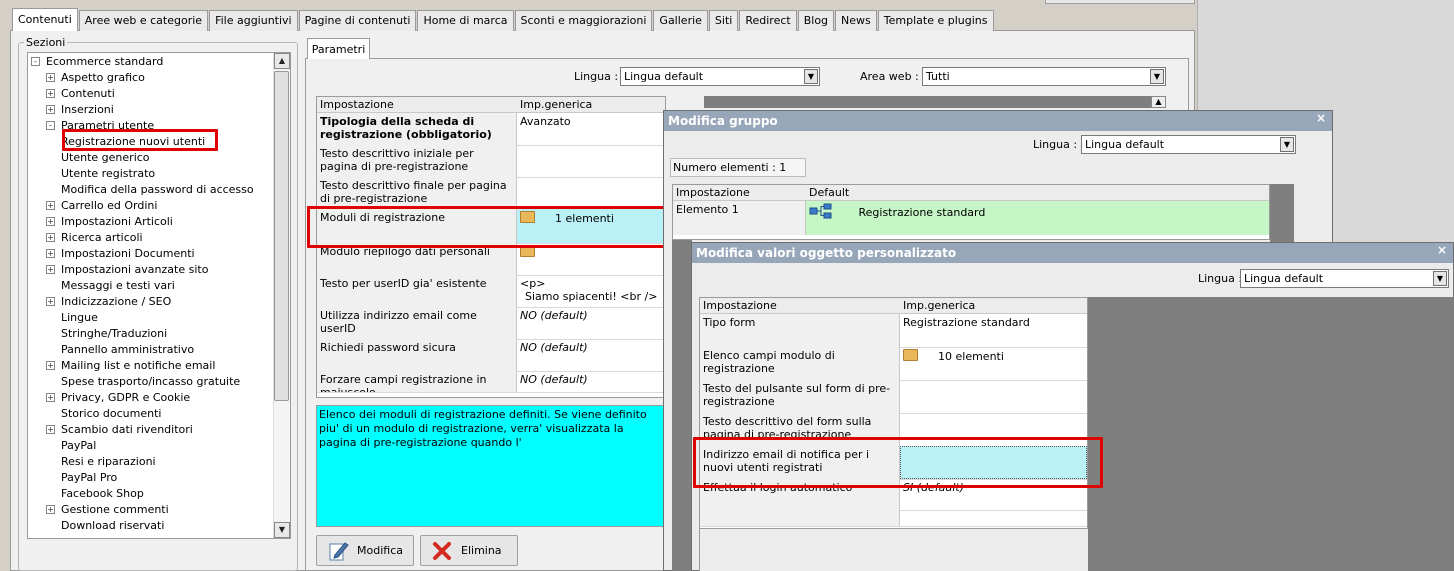 This screenshot has width=1454, height=571. What do you see at coordinates (971, 218) in the screenshot?
I see `gruppo-row: Elemento 1 Registrazione standard` at bounding box center [971, 218].